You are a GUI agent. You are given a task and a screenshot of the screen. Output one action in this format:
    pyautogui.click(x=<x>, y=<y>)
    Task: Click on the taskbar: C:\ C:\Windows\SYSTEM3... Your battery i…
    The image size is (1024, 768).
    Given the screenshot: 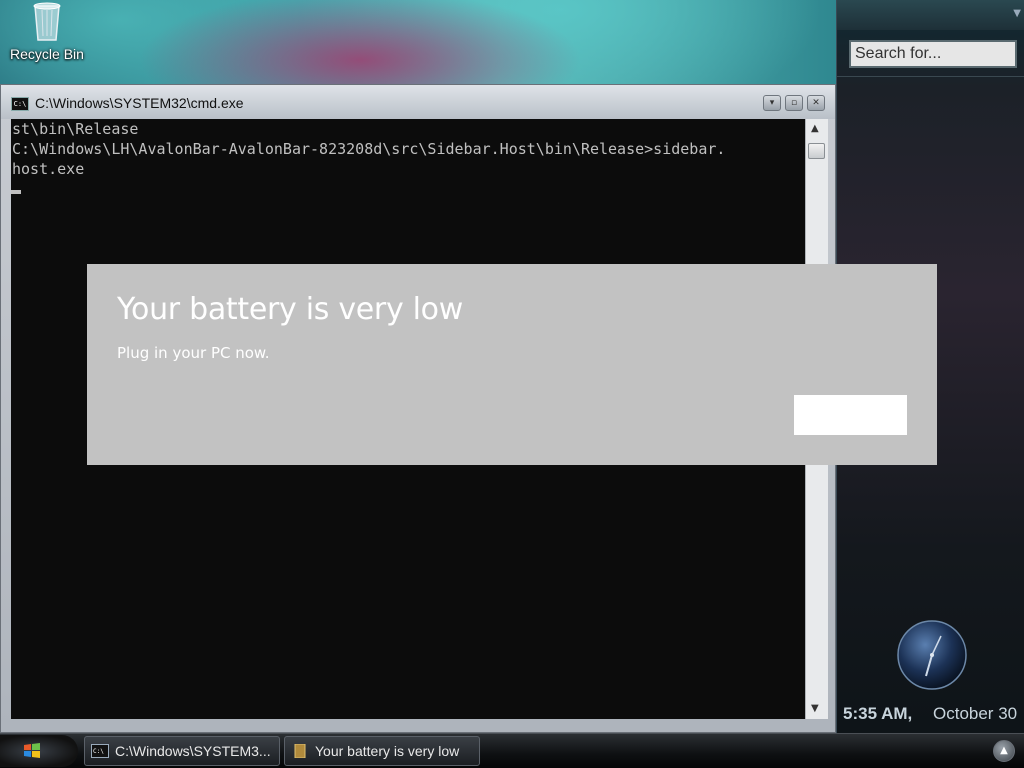 What is the action you would take?
    pyautogui.click(x=512, y=750)
    